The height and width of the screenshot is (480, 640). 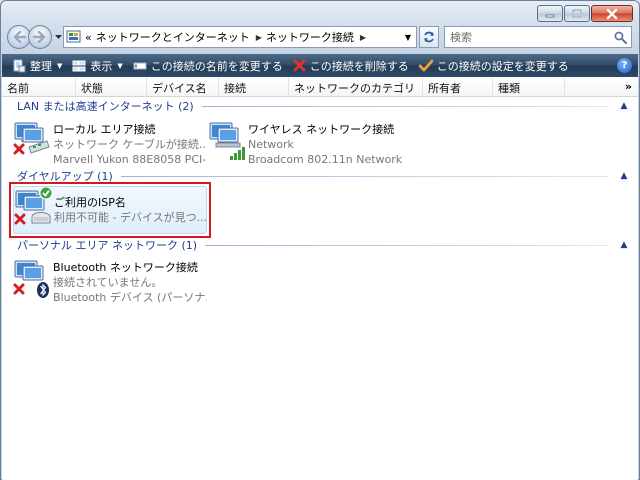 What do you see at coordinates (88, 37) in the screenshot?
I see `breadcrumb-prefix: «` at bounding box center [88, 37].